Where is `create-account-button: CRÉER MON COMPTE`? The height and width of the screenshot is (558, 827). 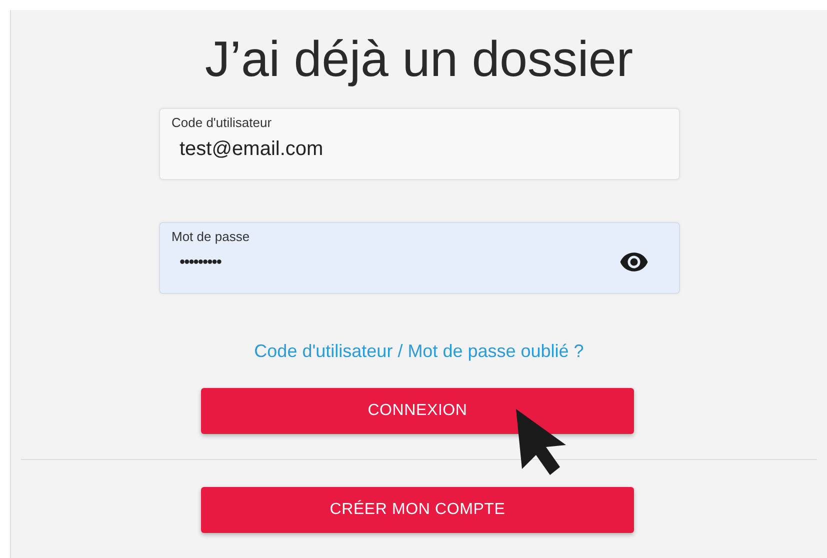
create-account-button: CRÉER MON COMPTE is located at coordinates (417, 510).